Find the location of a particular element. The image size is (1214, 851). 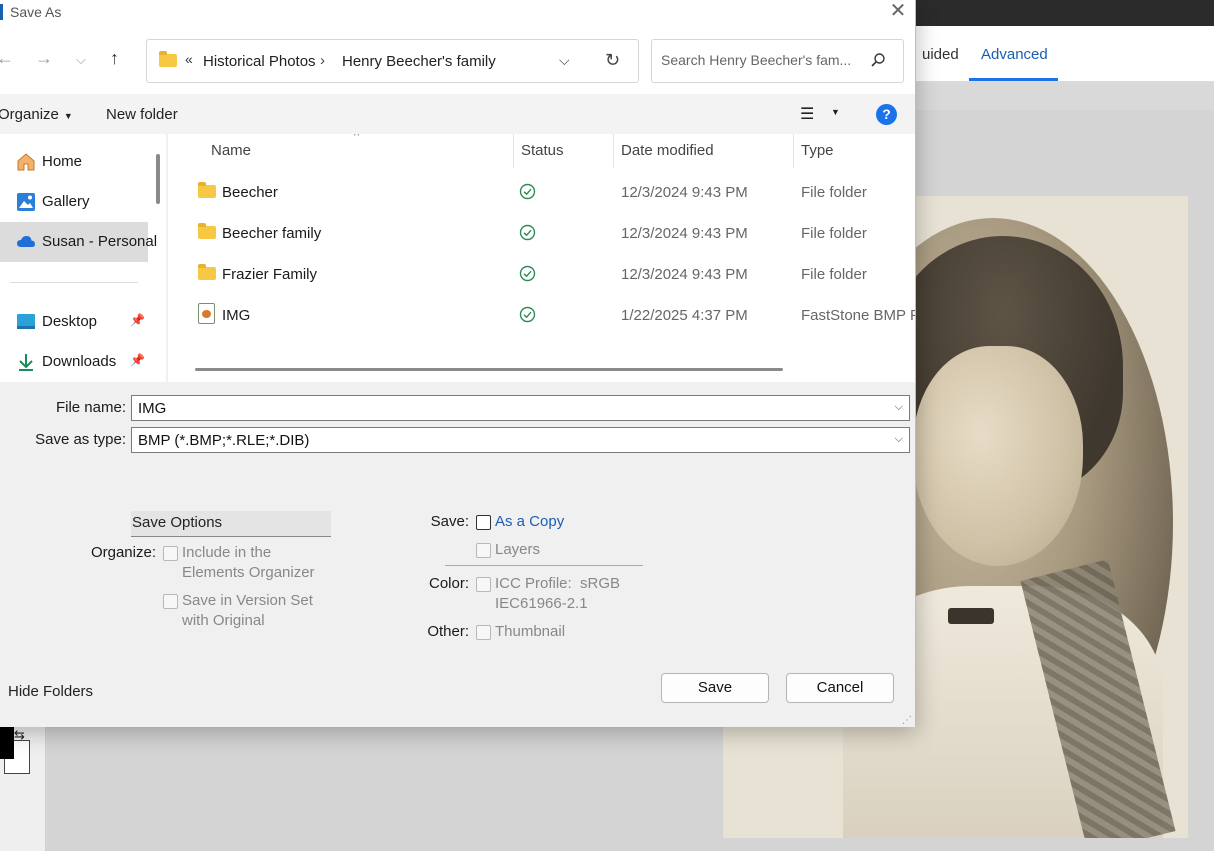

sidebar-item-home: Home is located at coordinates (74, 162).